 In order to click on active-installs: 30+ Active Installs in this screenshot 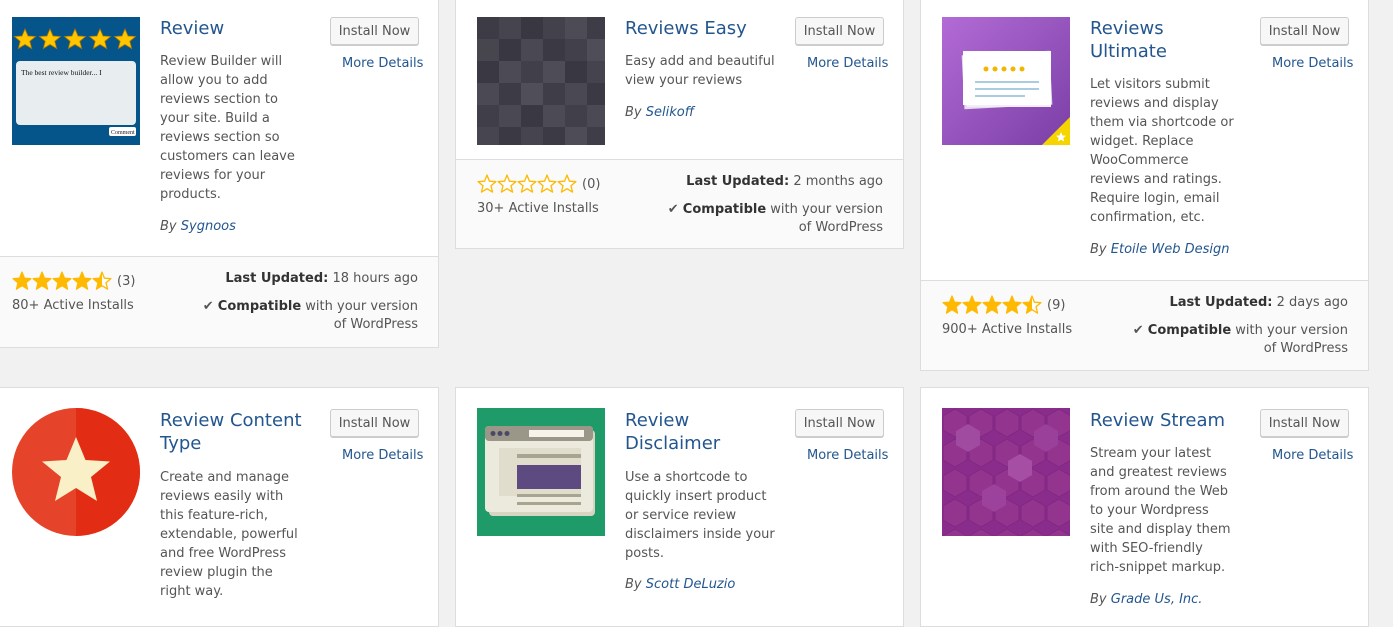, I will do `click(538, 208)`.